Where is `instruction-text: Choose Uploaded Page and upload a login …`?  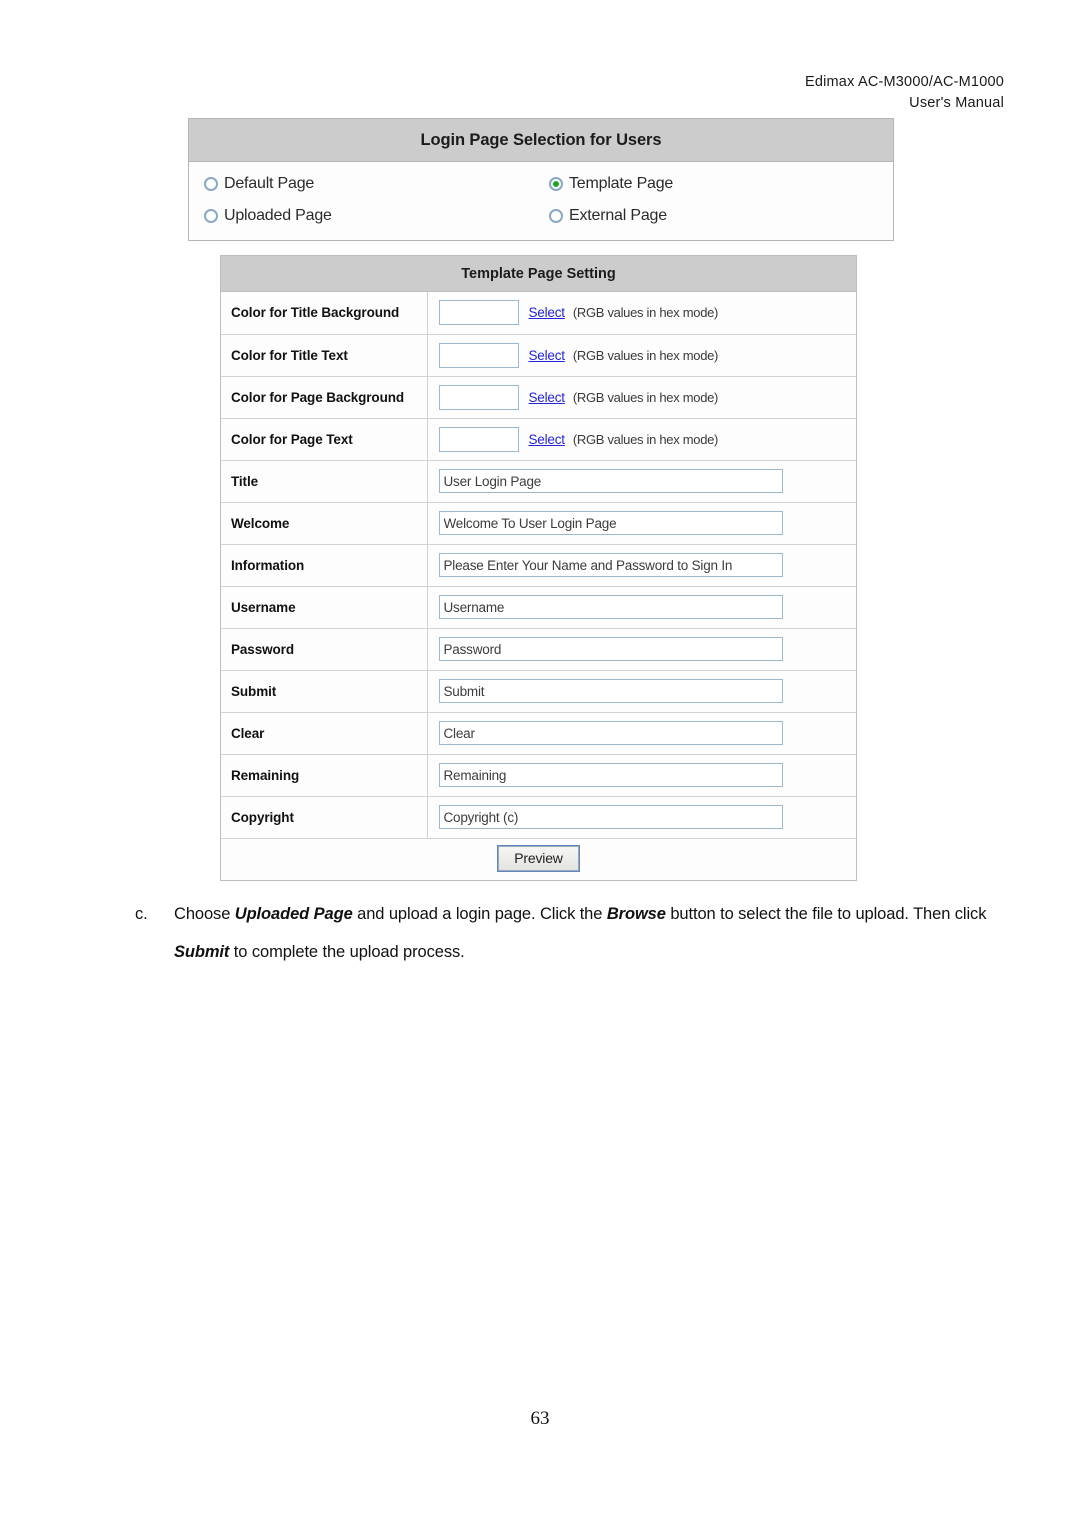 instruction-text: Choose Uploaded Page and upload a login … is located at coordinates (575, 933).